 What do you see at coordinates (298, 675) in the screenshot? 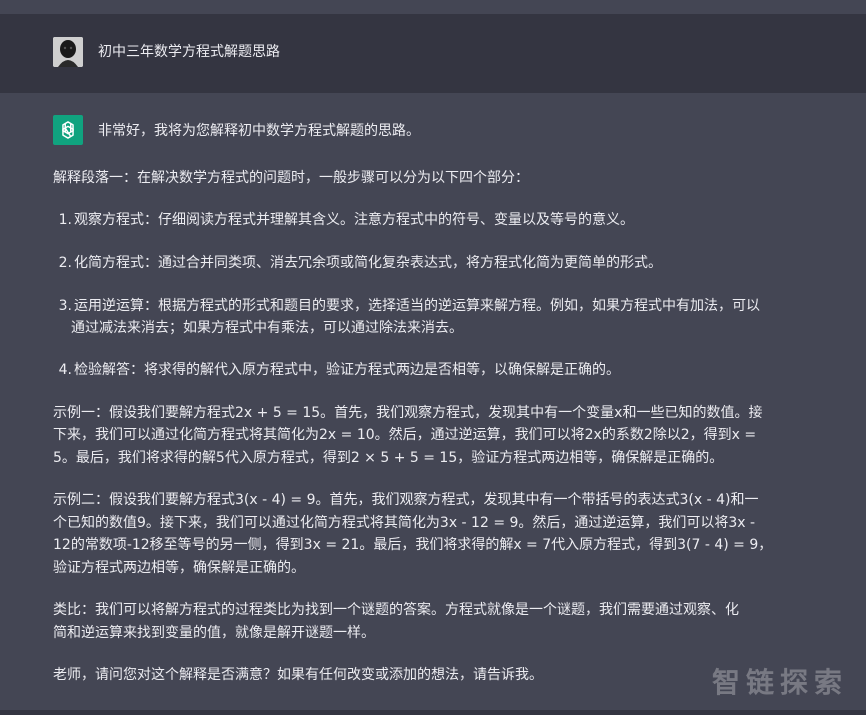
I see `closing-question: 老师，请问您对这个解释是否满意？如果有任何改变或添加的想法，请告诉我。` at bounding box center [298, 675].